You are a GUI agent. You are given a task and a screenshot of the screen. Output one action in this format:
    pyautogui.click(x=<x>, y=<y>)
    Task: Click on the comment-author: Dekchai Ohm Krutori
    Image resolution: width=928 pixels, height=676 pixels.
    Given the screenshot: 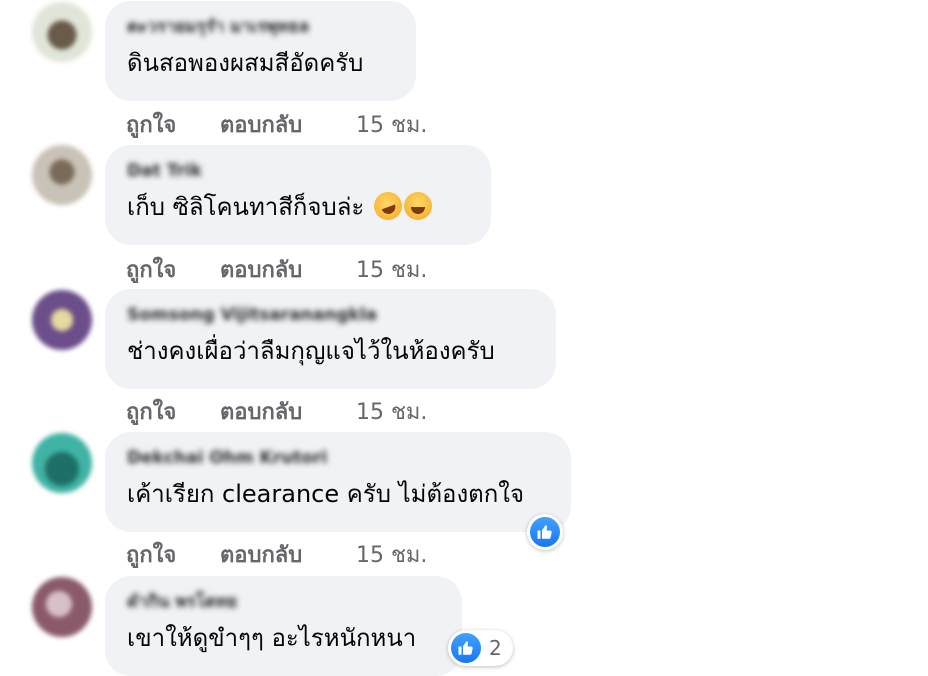 What is the action you would take?
    pyautogui.click(x=338, y=458)
    